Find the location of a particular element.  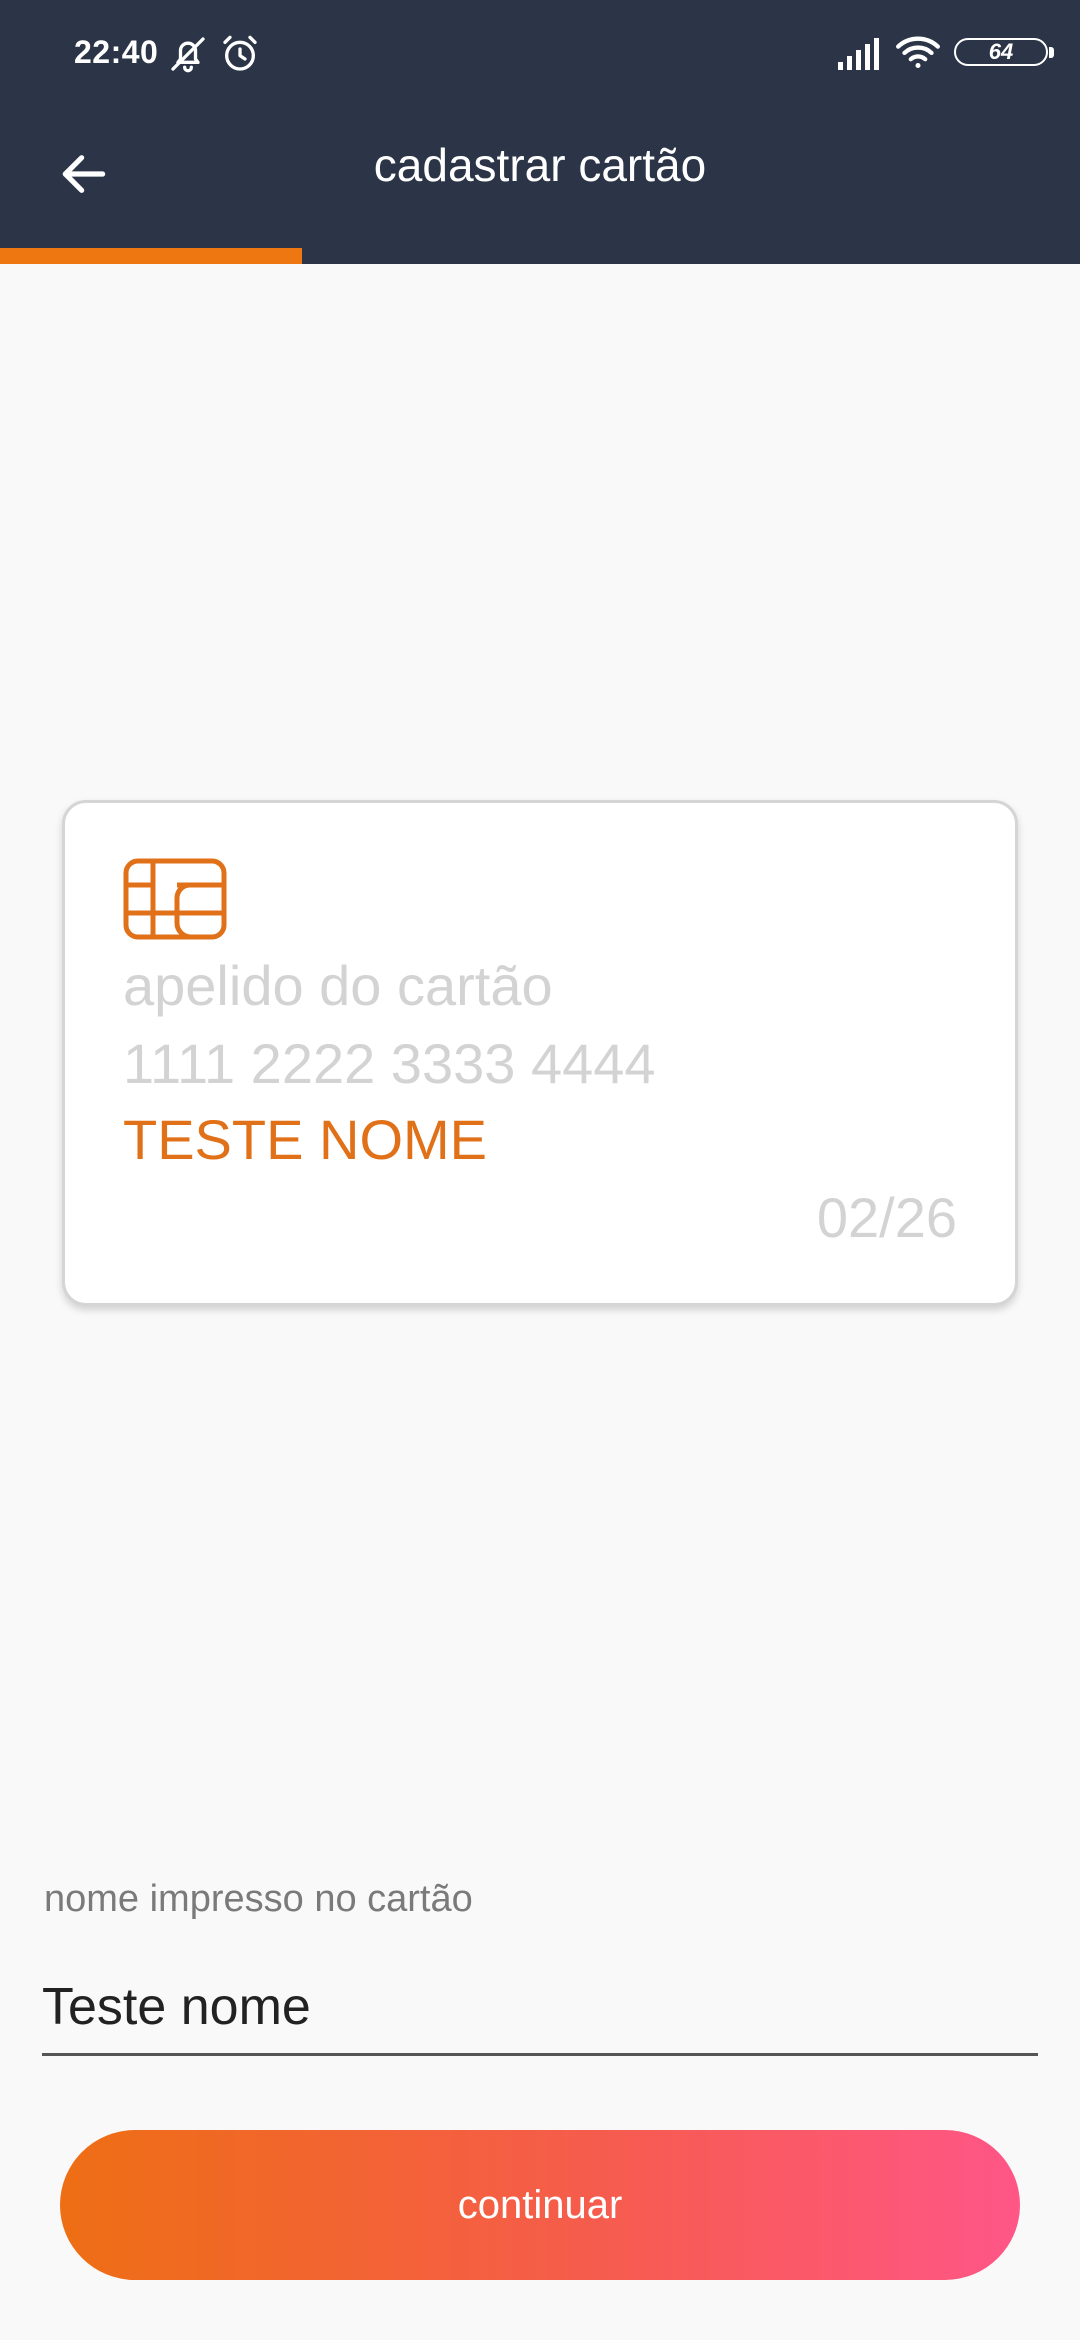

progress-bar is located at coordinates (540, 256).